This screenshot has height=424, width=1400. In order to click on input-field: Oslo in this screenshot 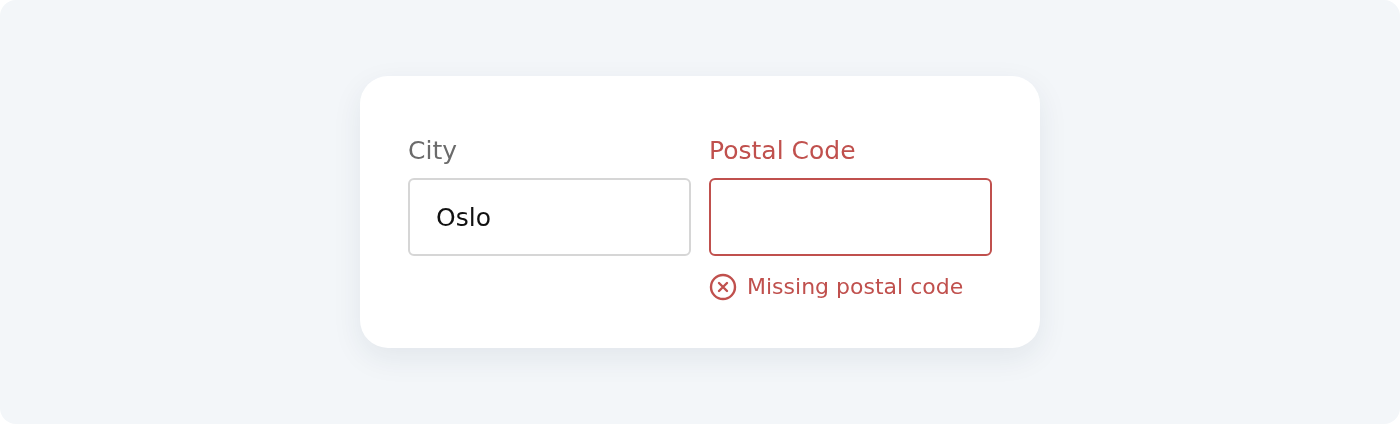, I will do `click(549, 217)`.